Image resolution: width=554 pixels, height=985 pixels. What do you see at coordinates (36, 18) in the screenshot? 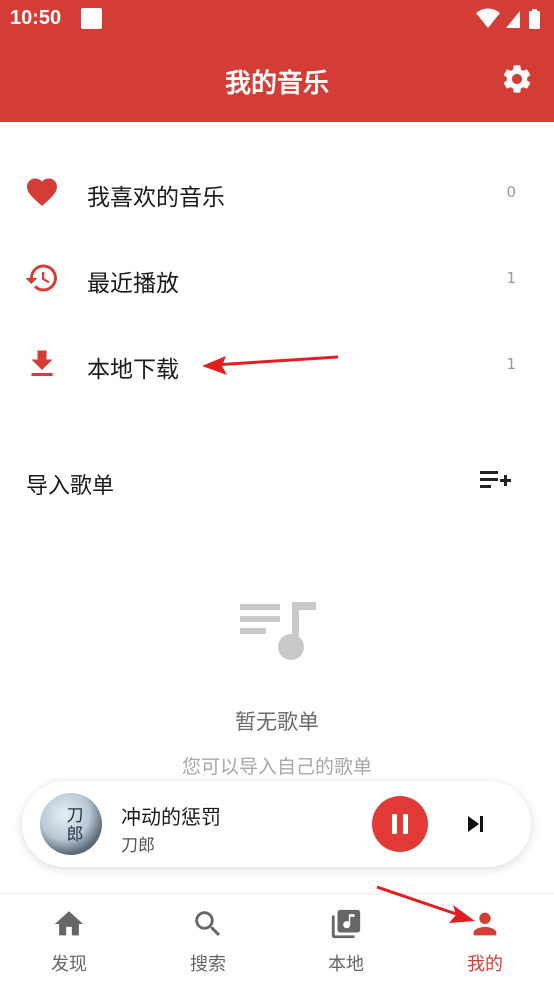
I see `status-time: 10:50` at bounding box center [36, 18].